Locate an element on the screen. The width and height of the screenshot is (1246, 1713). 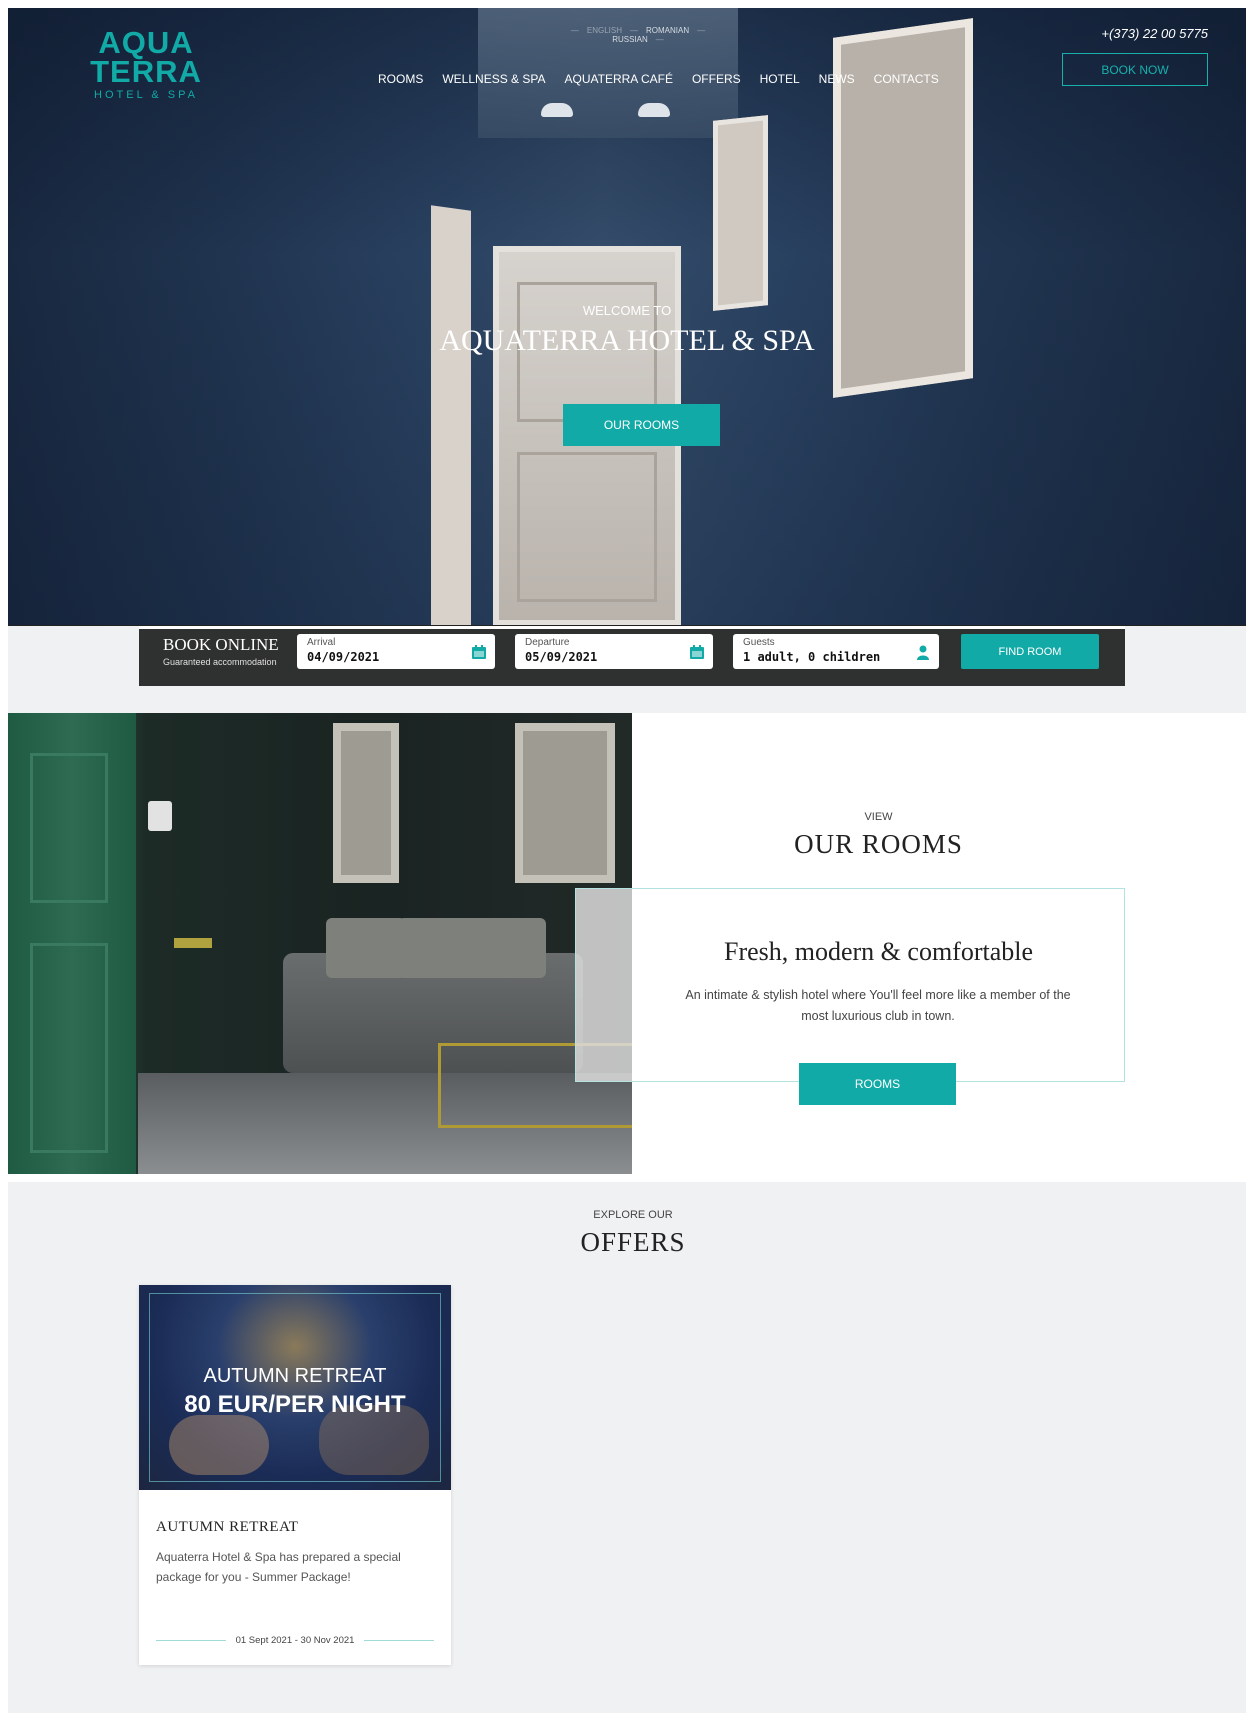
nav-hotel: HOTEL is located at coordinates (780, 79).